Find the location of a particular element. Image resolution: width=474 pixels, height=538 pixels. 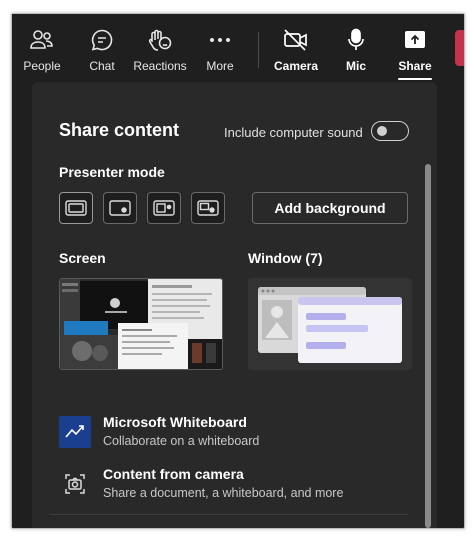

presenter-mode-standout is located at coordinates (120, 208).